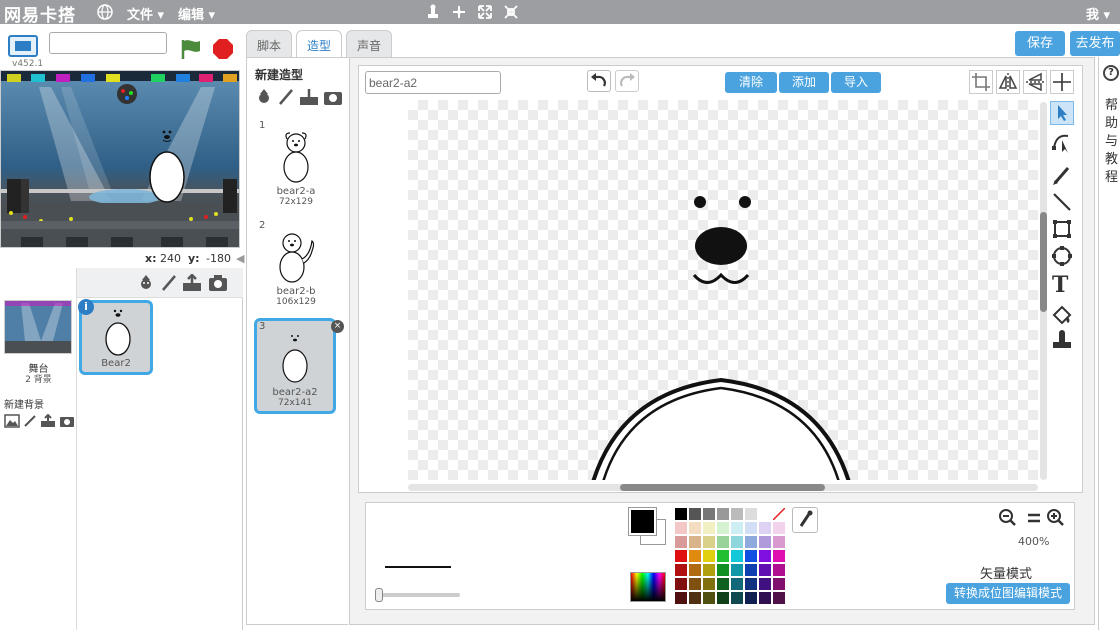 The height and width of the screenshot is (630, 1120). Describe the element at coordinates (1062, 82) in the screenshot. I see `set-center-icon` at that location.